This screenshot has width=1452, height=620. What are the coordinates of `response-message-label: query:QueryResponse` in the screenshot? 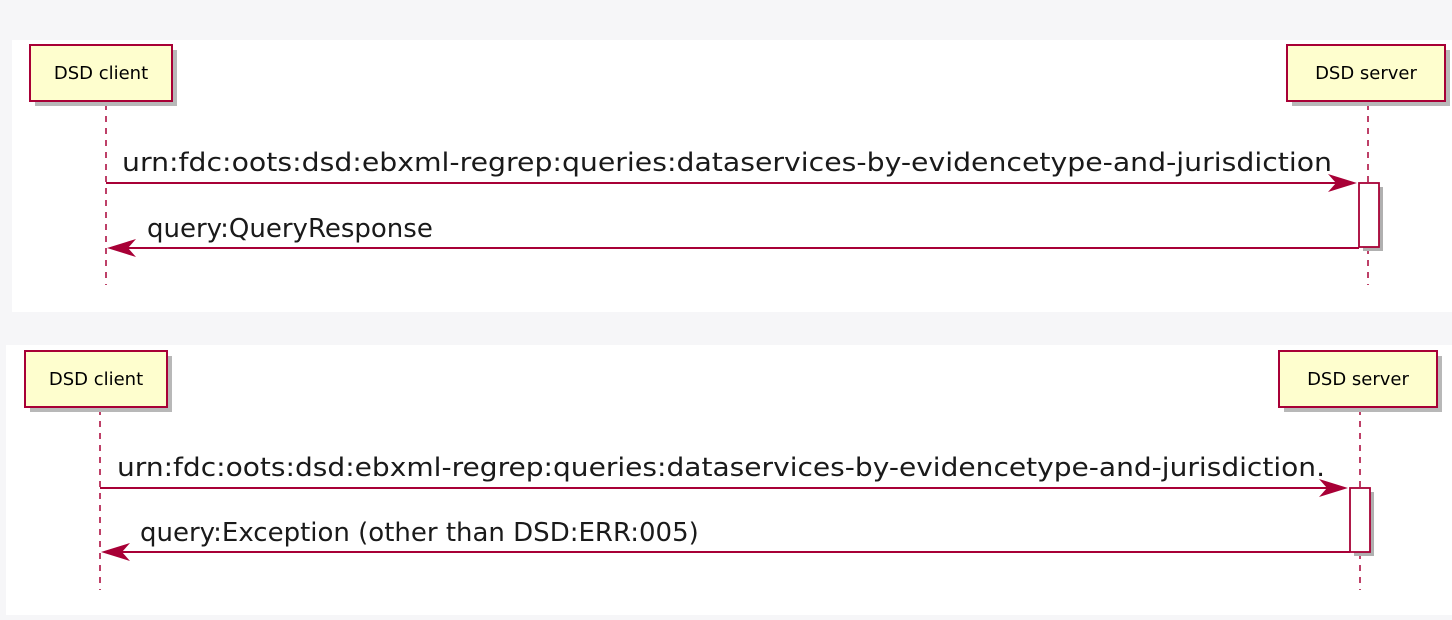 It's located at (290, 229).